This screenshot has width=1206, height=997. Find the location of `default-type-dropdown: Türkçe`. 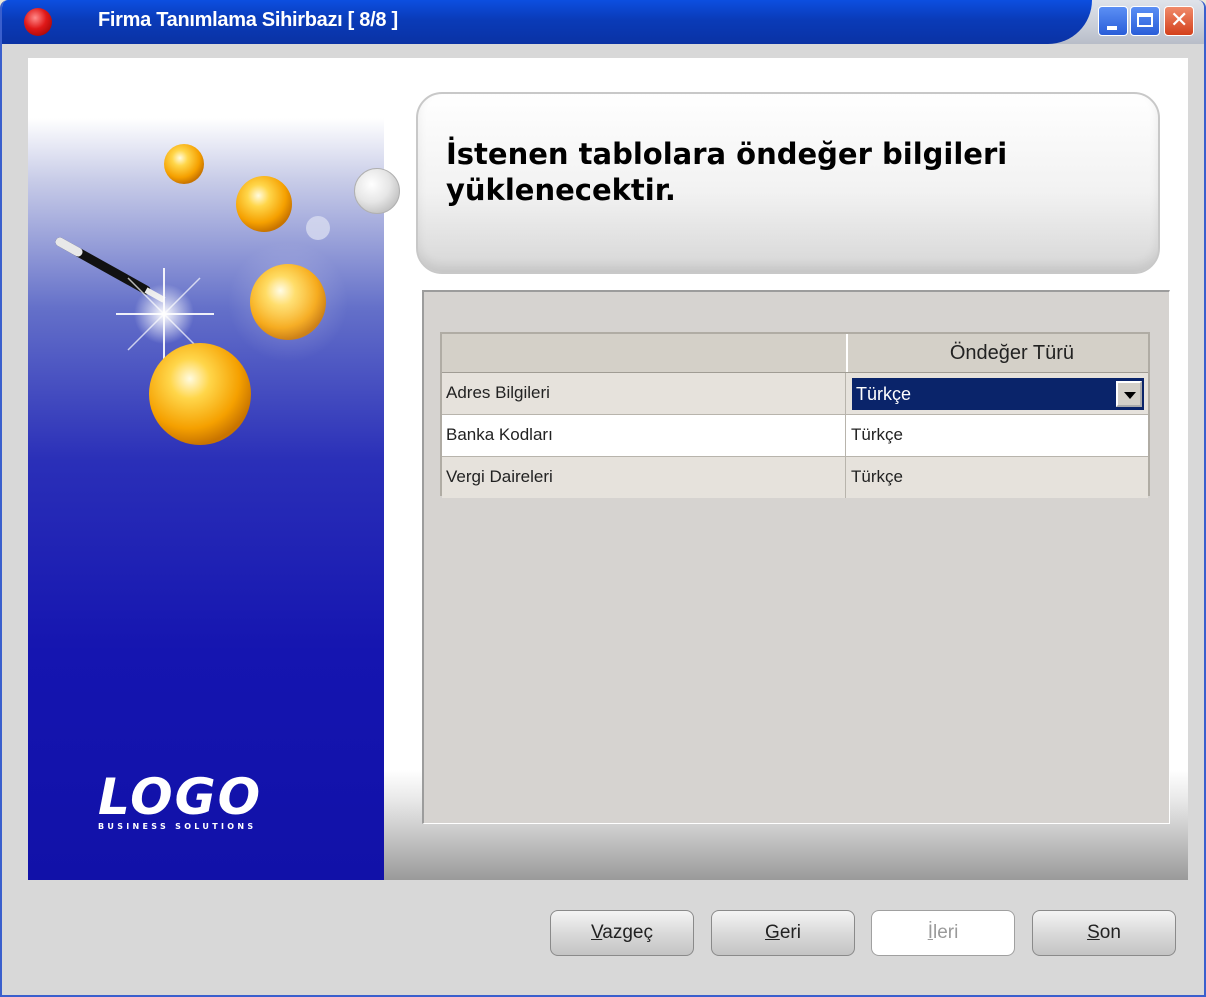

default-type-dropdown: Türkçe is located at coordinates (998, 394).